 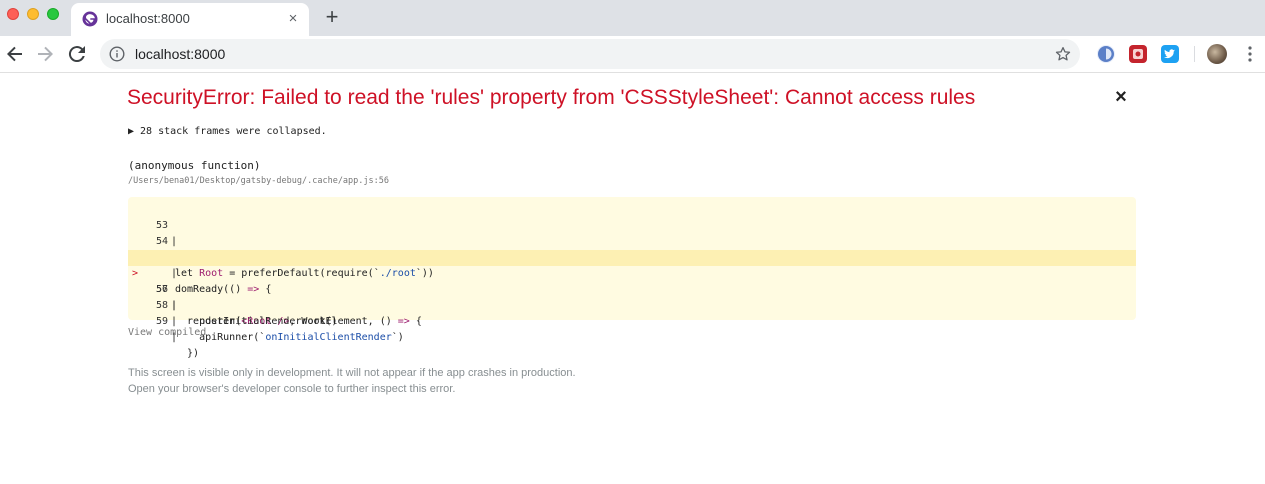 I want to click on code-line: 57 | postInitialRenderWork(), so click(x=632, y=296).